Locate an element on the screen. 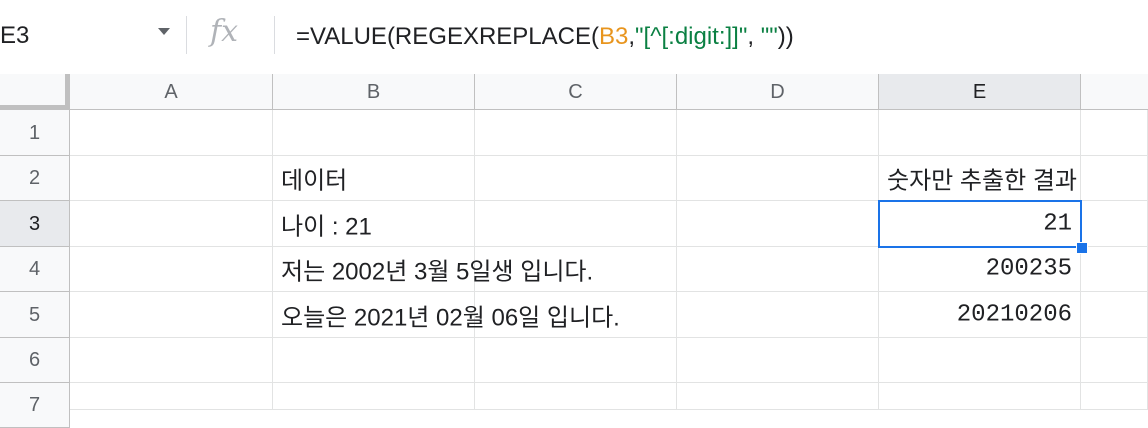 The height and width of the screenshot is (428, 1148). cell-e4-text: 200235 is located at coordinates (1028, 269).